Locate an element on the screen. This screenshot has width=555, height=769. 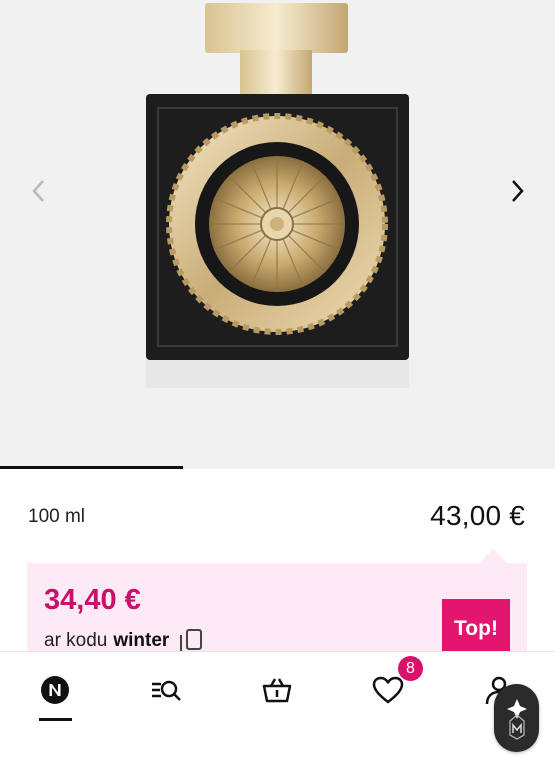
nav-search is located at coordinates (166, 690).